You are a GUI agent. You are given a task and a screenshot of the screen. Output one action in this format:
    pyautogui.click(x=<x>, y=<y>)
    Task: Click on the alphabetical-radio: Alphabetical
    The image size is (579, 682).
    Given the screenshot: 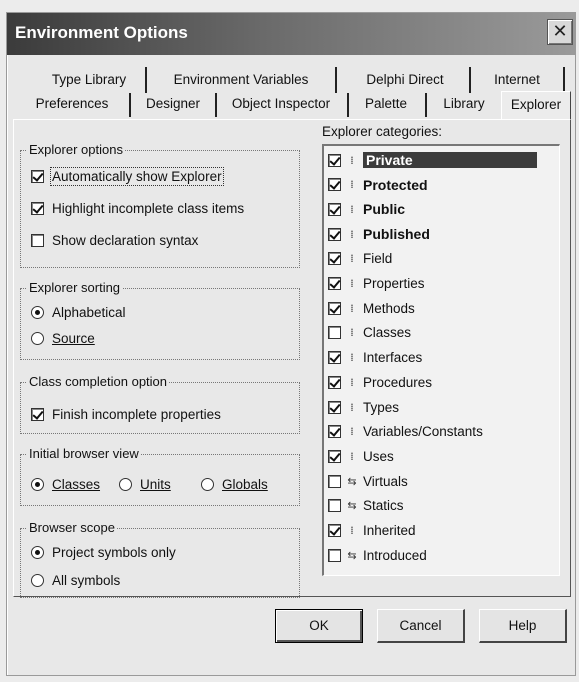 What is the action you would take?
    pyautogui.click(x=78, y=312)
    